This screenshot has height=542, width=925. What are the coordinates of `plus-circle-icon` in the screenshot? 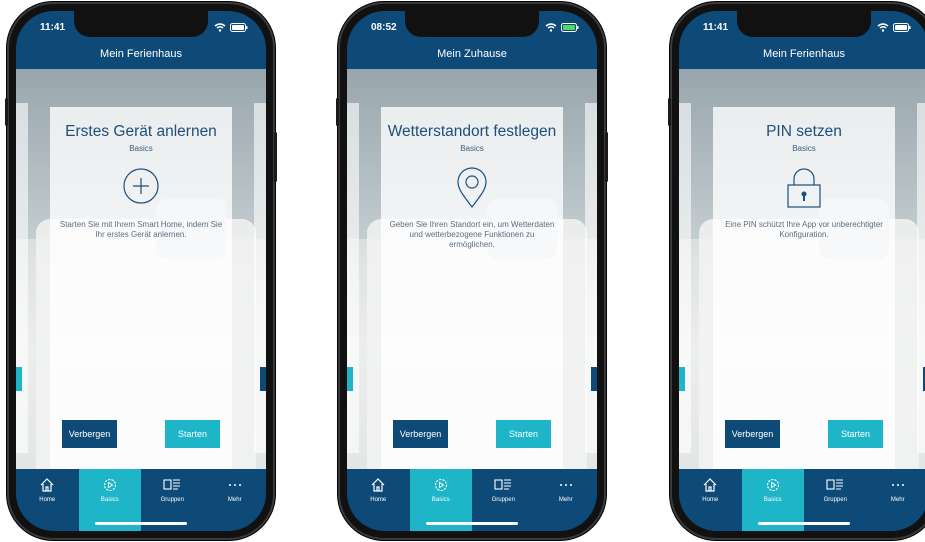 It's located at (141, 188).